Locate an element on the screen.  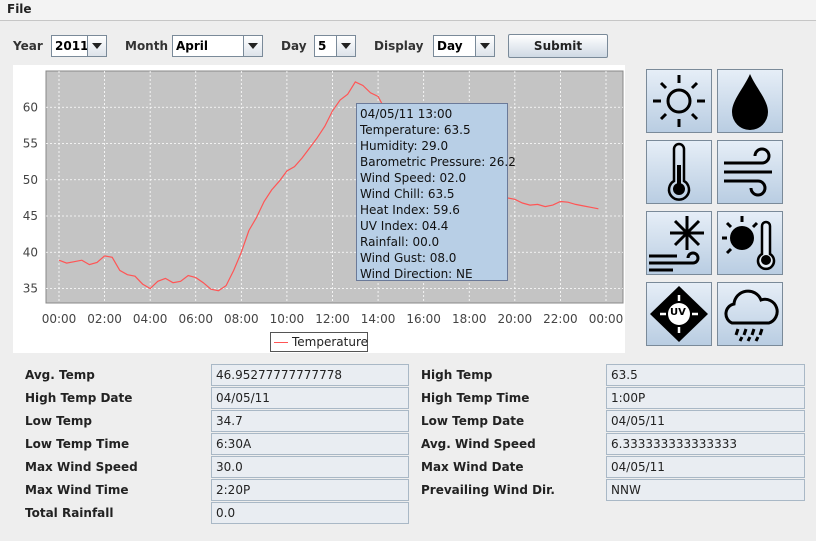
year-label: Year is located at coordinates (28, 46).